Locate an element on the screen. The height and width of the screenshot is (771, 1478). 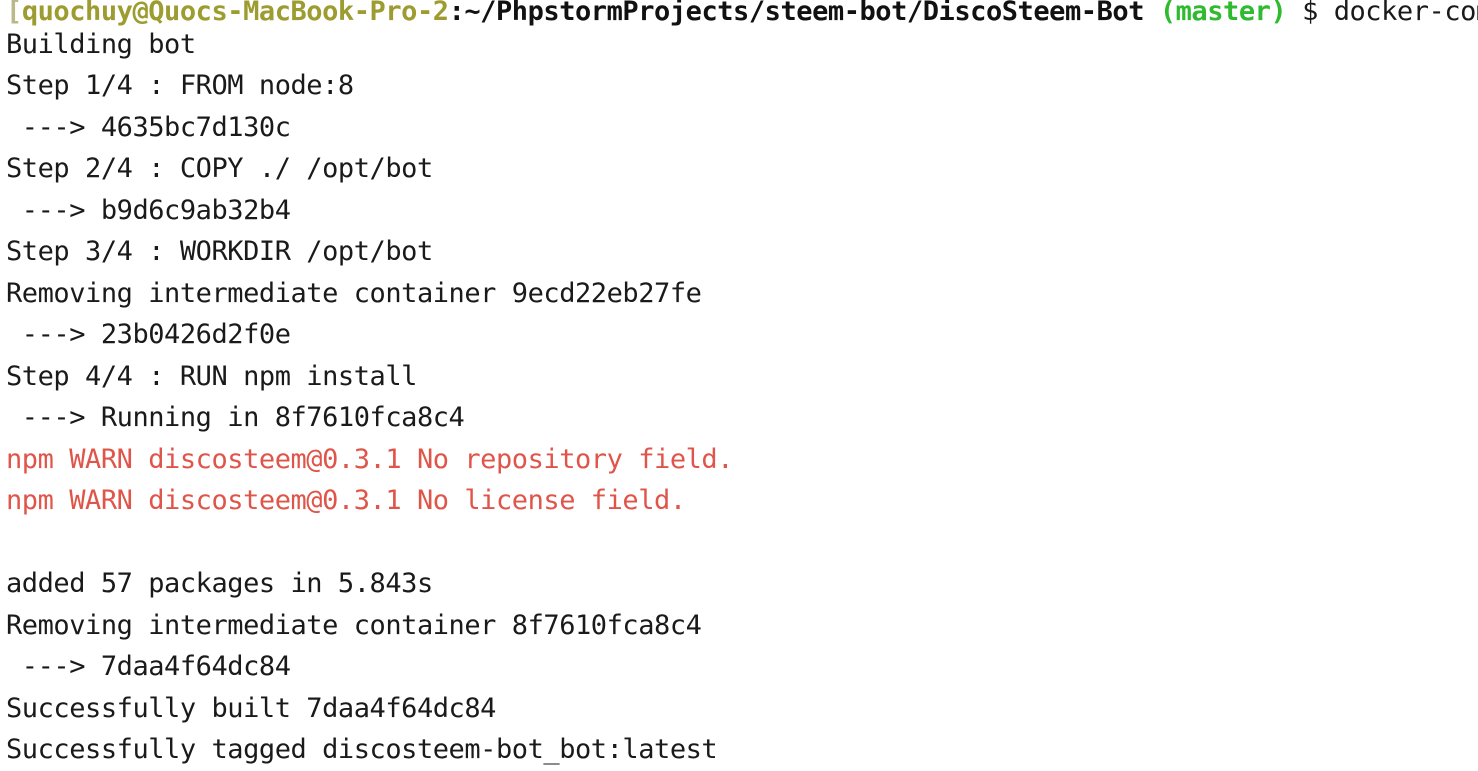
prompt-git-branch: (master) is located at coordinates (1223, 13).